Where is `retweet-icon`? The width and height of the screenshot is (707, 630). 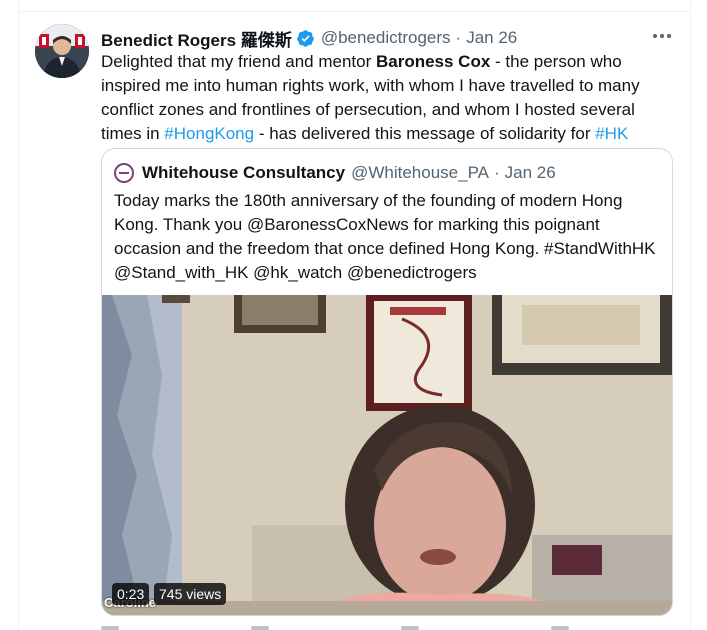 retweet-icon is located at coordinates (260, 628).